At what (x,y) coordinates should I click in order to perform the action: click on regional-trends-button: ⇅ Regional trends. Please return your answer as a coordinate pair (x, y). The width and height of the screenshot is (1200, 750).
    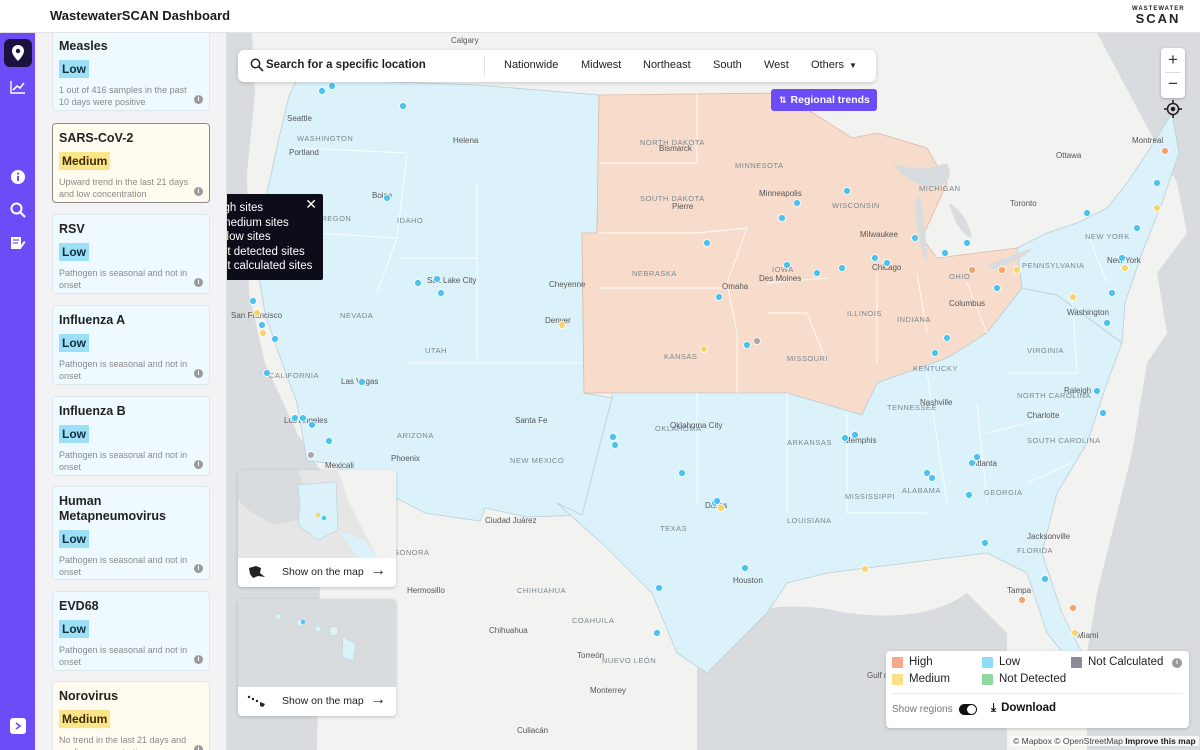
    Looking at the image, I should click on (824, 100).